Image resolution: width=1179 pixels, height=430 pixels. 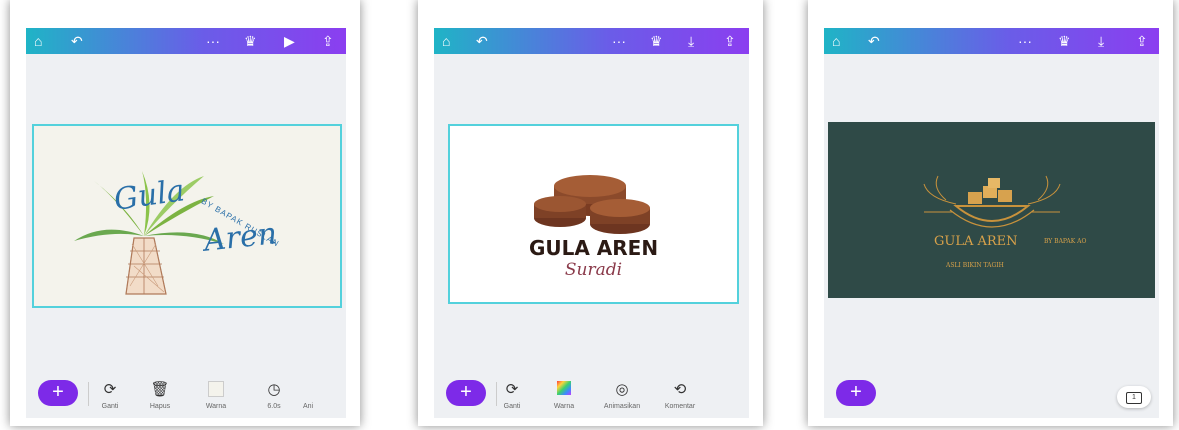 I want to click on replace-icon: ⟳, so click(x=512, y=389).